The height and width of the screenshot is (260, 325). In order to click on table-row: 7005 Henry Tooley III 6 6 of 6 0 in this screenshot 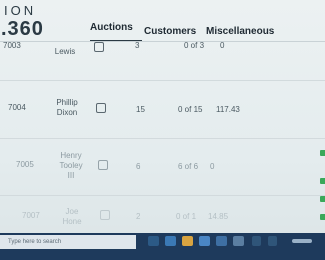, I will do `click(162, 166)`.